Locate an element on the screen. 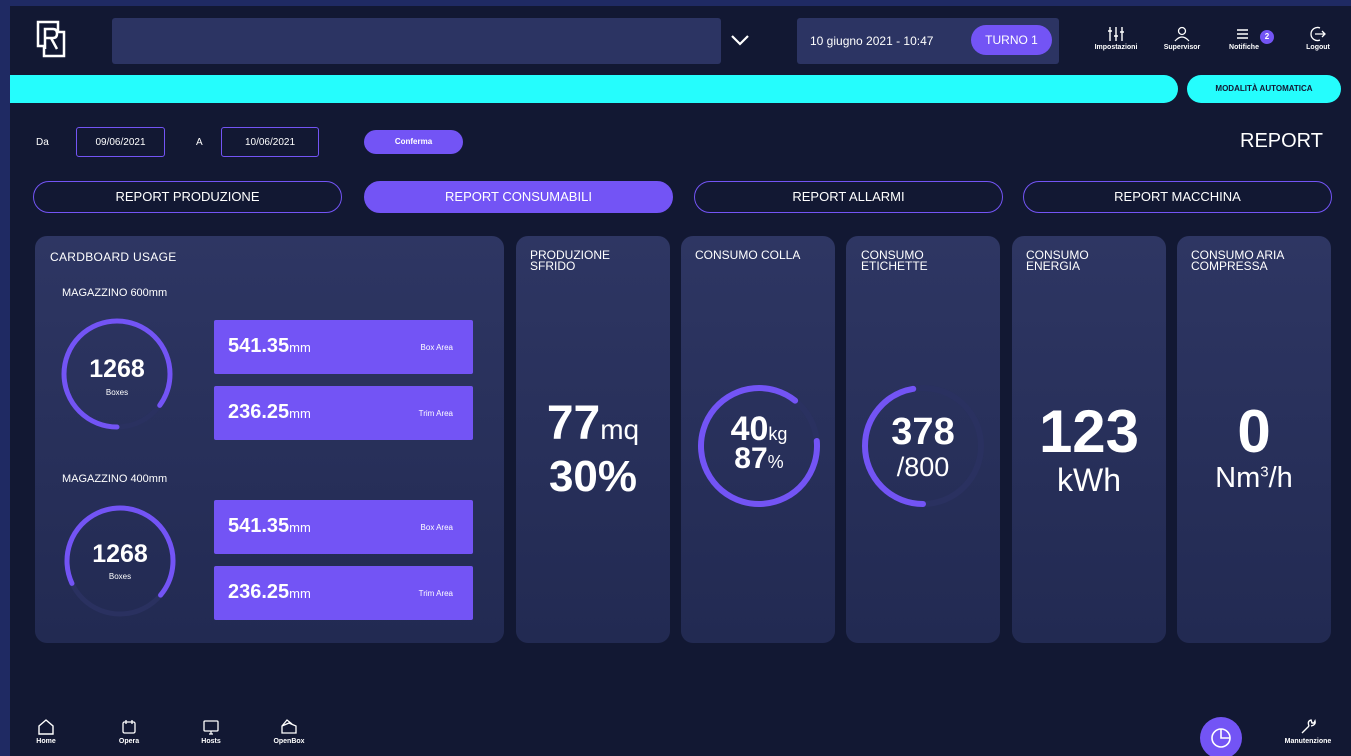  nav-opera: Opera is located at coordinates (129, 731).